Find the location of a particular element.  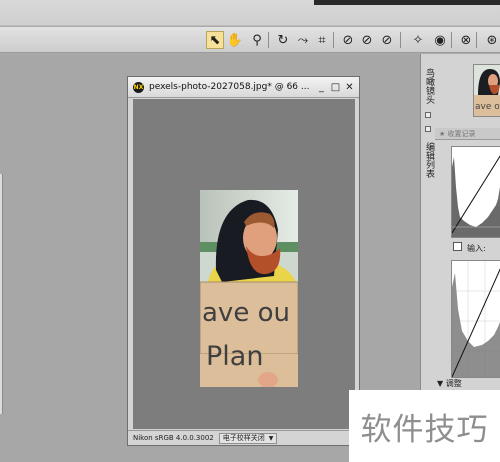

zoom-tool-icon: ⚲ is located at coordinates (257, 40).